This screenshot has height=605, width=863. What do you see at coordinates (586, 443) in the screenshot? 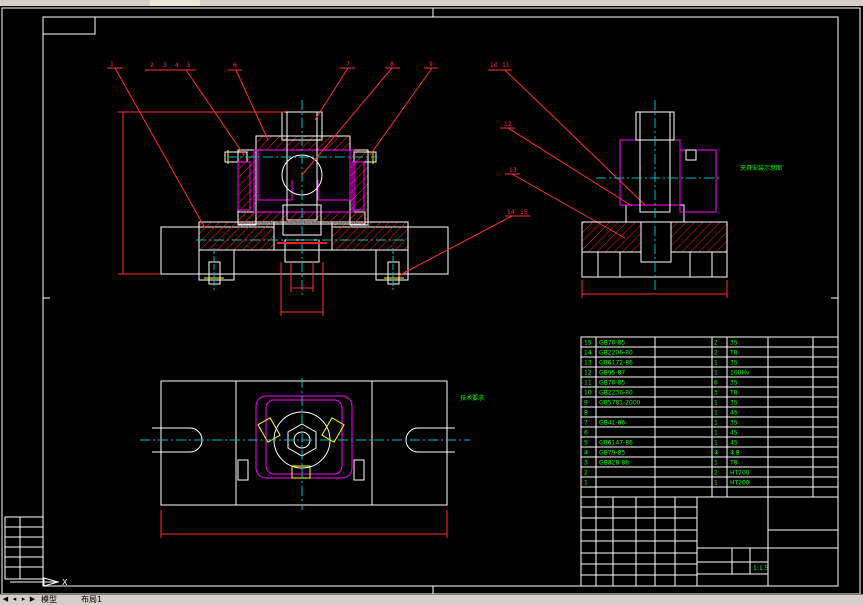
I see `parts-list-cell: 5` at bounding box center [586, 443].